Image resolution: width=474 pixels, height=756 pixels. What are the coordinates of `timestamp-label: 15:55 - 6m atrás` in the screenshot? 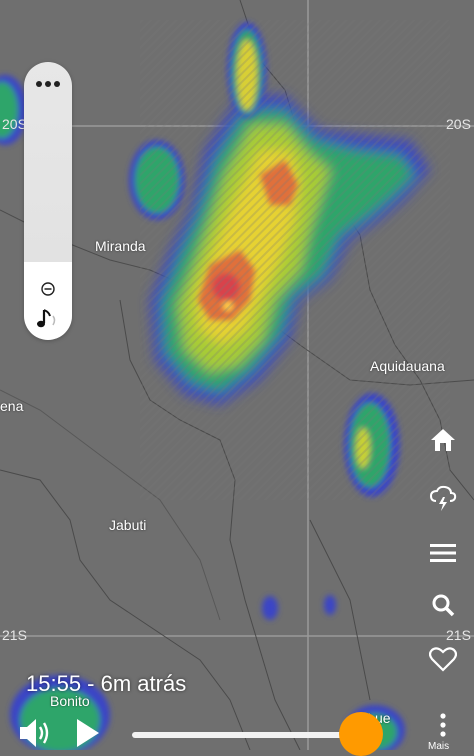 It's located at (106, 683).